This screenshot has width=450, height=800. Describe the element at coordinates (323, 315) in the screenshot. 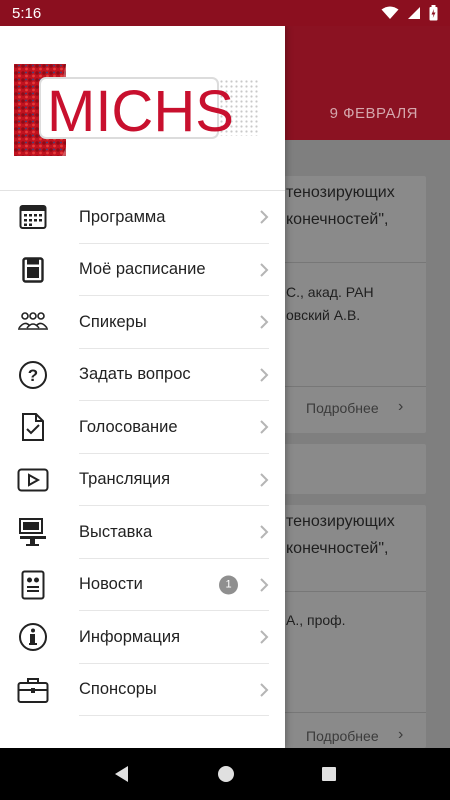

I see `card-speaker-line: овский А.В.` at that location.